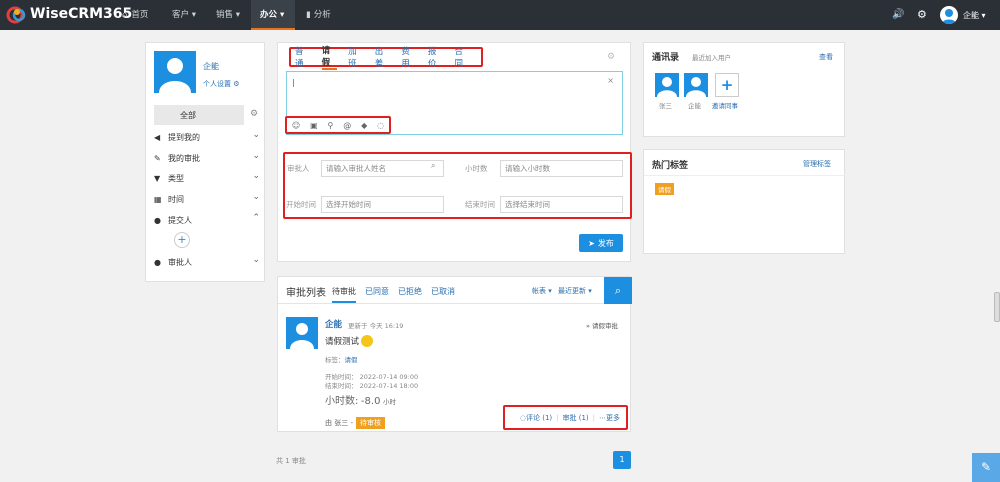 The height and width of the screenshot is (482, 1000). What do you see at coordinates (725, 105) in the screenshot?
I see `invite-link: 邀请同事` at bounding box center [725, 105].